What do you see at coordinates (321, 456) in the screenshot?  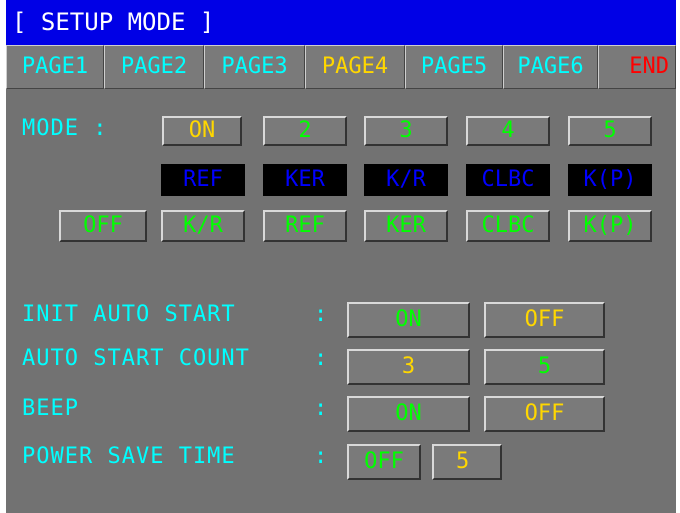 I see `power-save-time-colon: :` at bounding box center [321, 456].